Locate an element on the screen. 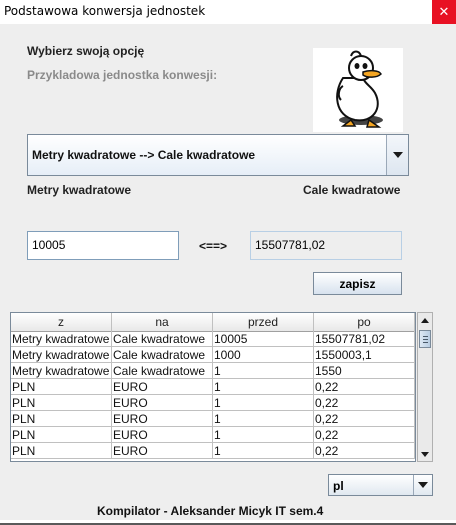 The height and width of the screenshot is (525, 456). table-header: z na przed po is located at coordinates (213, 322).